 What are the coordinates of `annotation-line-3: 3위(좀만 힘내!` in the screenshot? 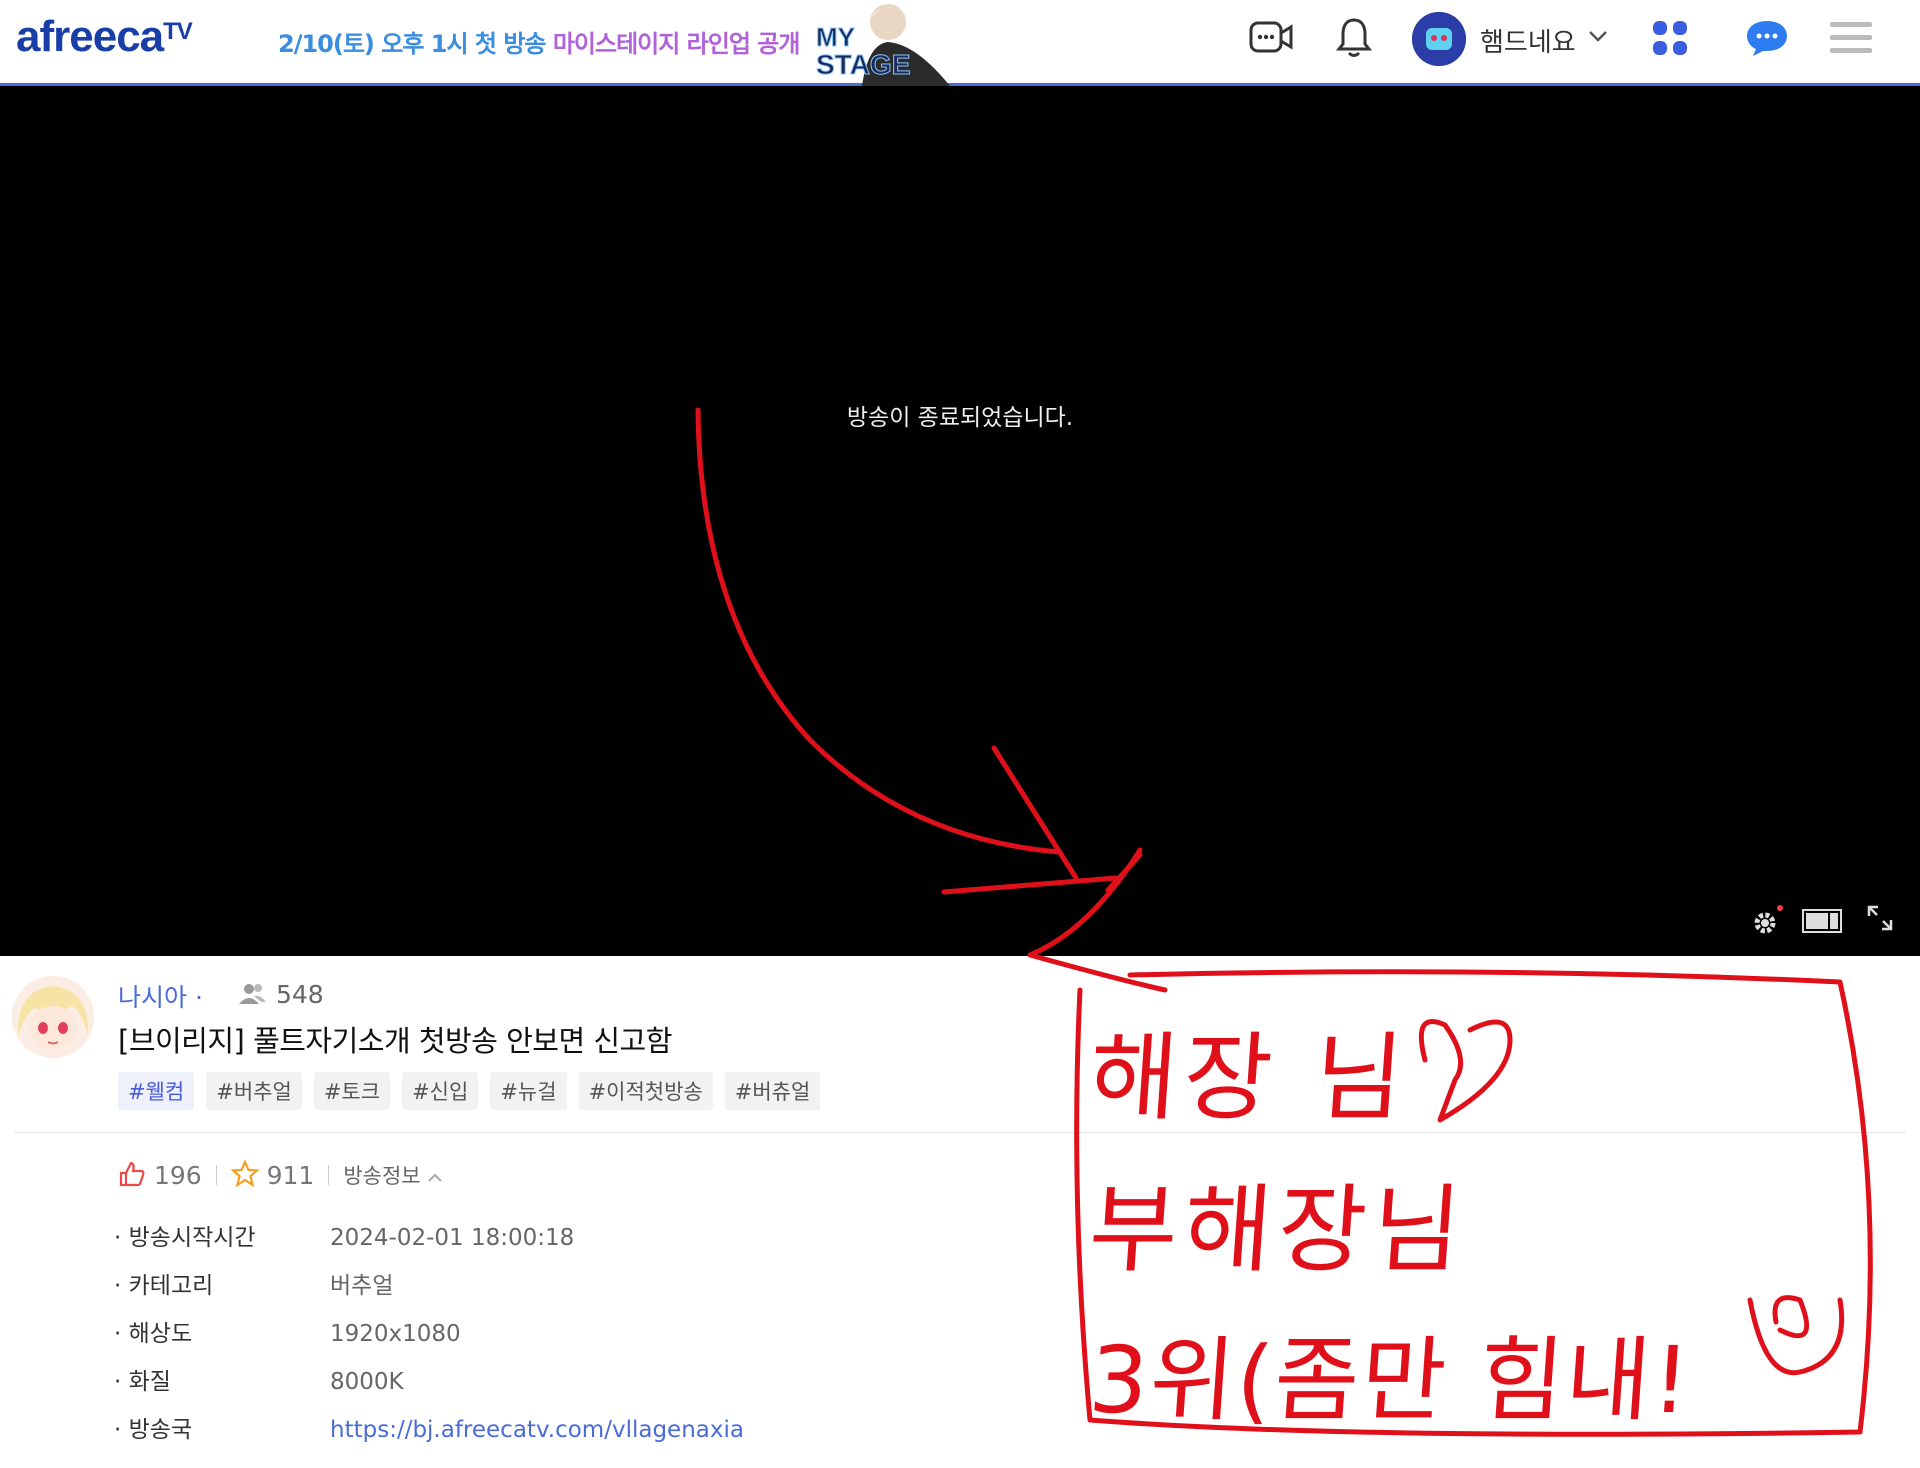 It's located at (1390, 1380).